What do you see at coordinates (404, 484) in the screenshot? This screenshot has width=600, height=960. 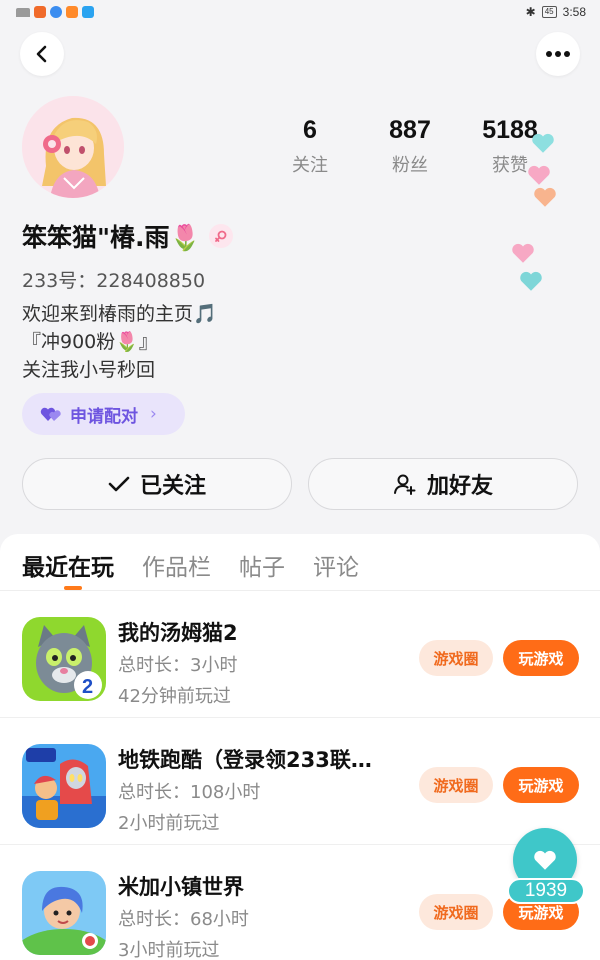 I see `add-user-icon` at bounding box center [404, 484].